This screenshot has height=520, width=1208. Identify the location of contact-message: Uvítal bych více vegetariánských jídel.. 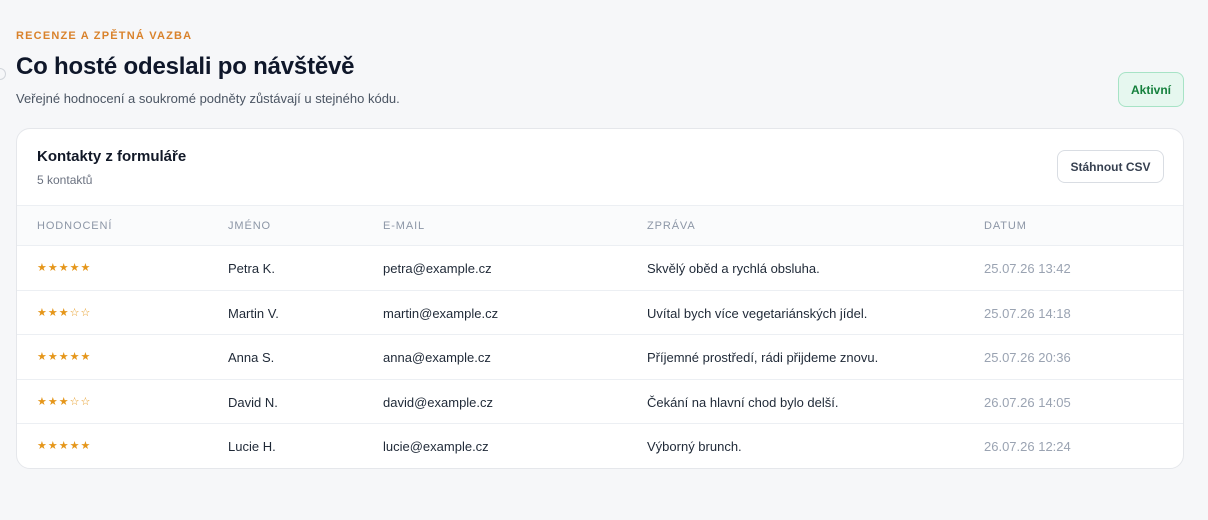
(757, 313).